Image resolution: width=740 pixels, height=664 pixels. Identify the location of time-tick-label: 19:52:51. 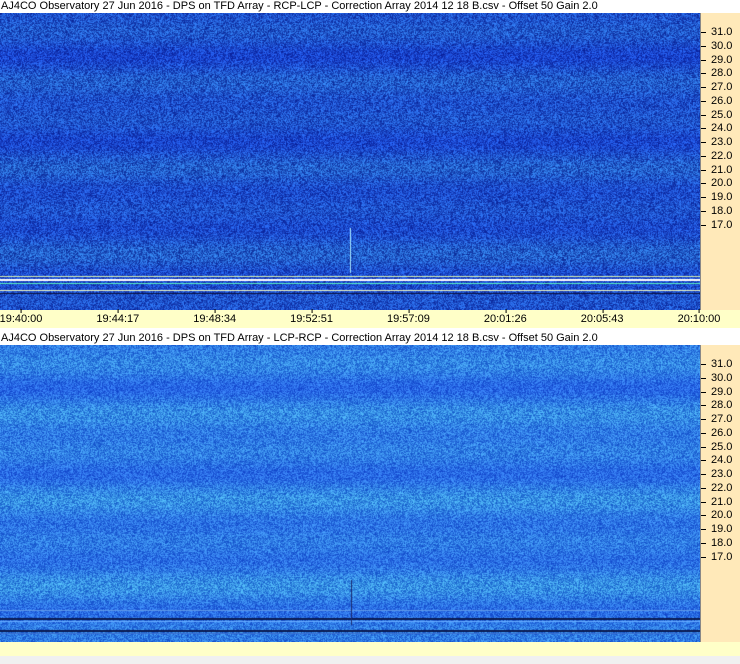
(311, 317).